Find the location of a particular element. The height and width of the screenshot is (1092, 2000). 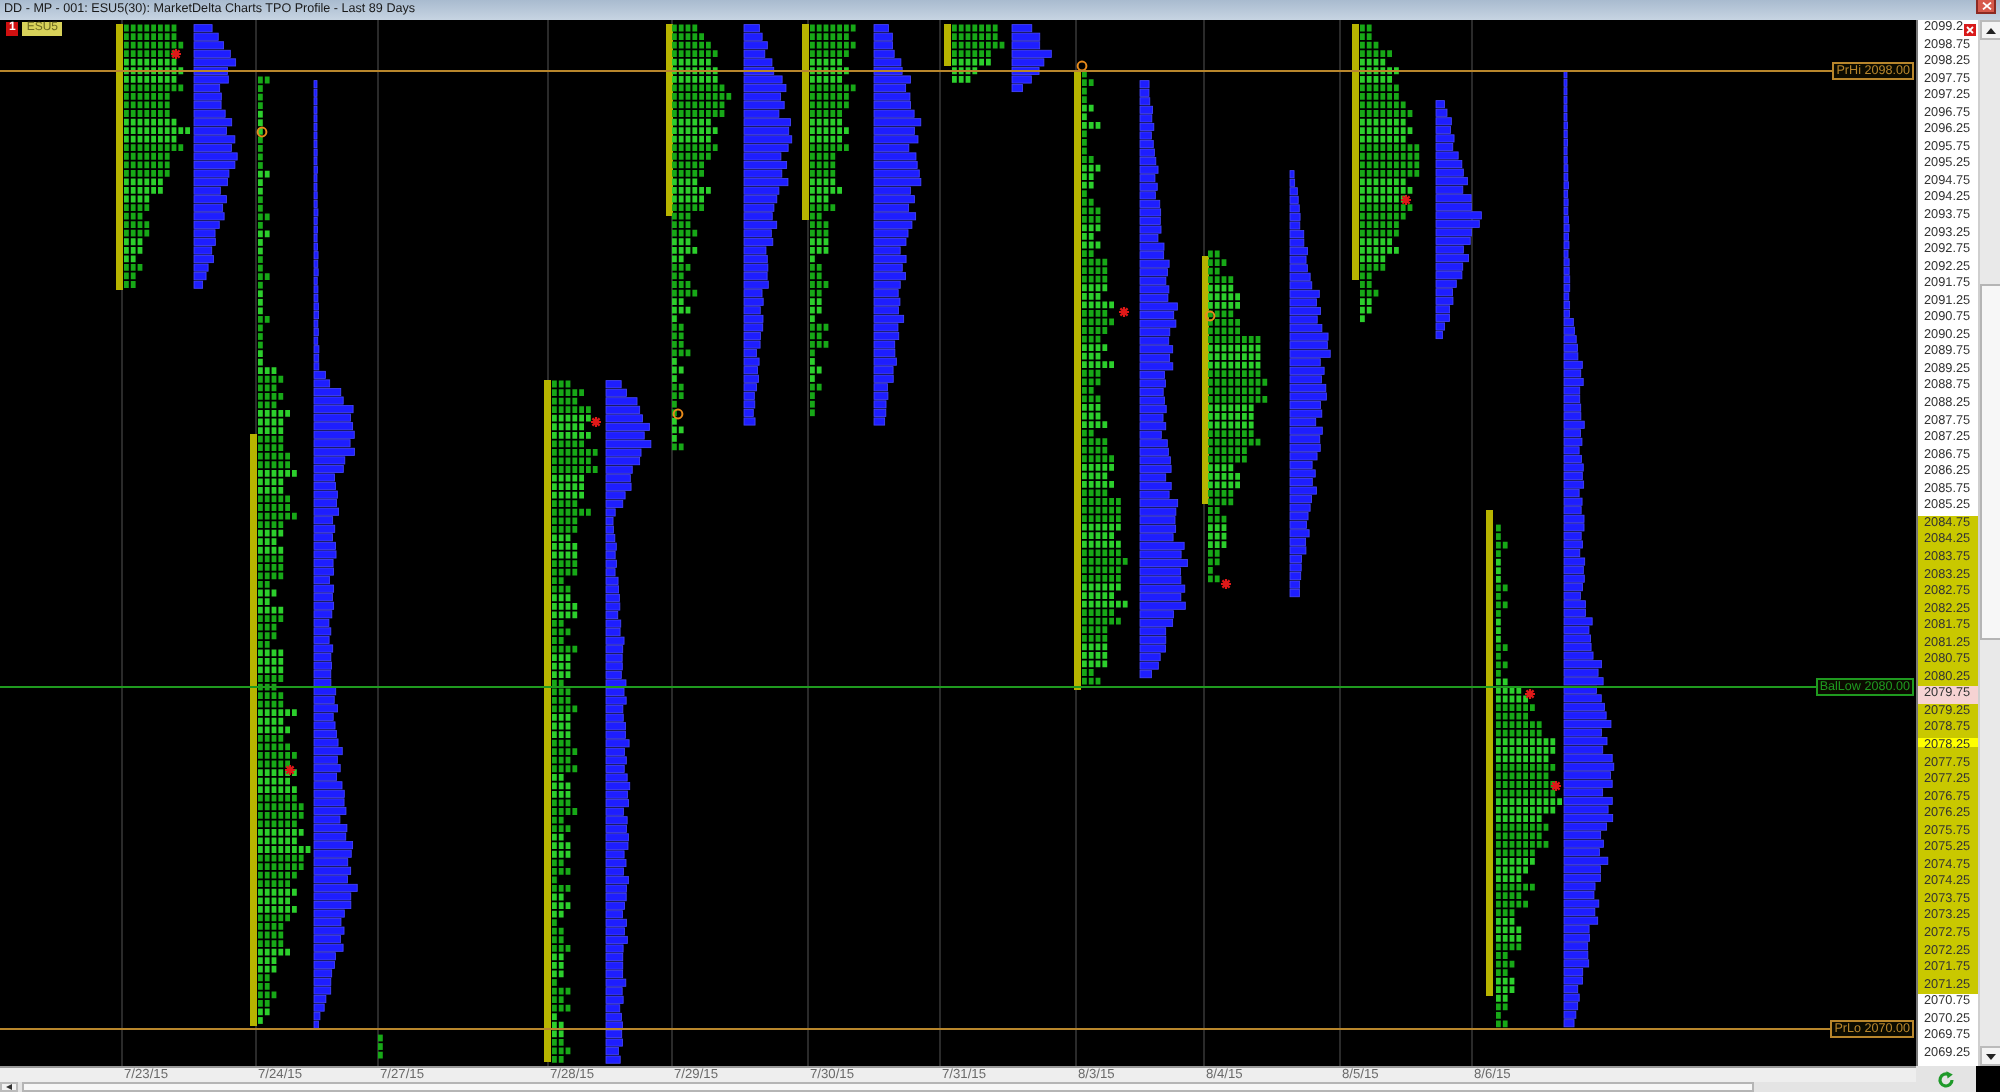

scroll-down-button is located at coordinates (1990, 1056).